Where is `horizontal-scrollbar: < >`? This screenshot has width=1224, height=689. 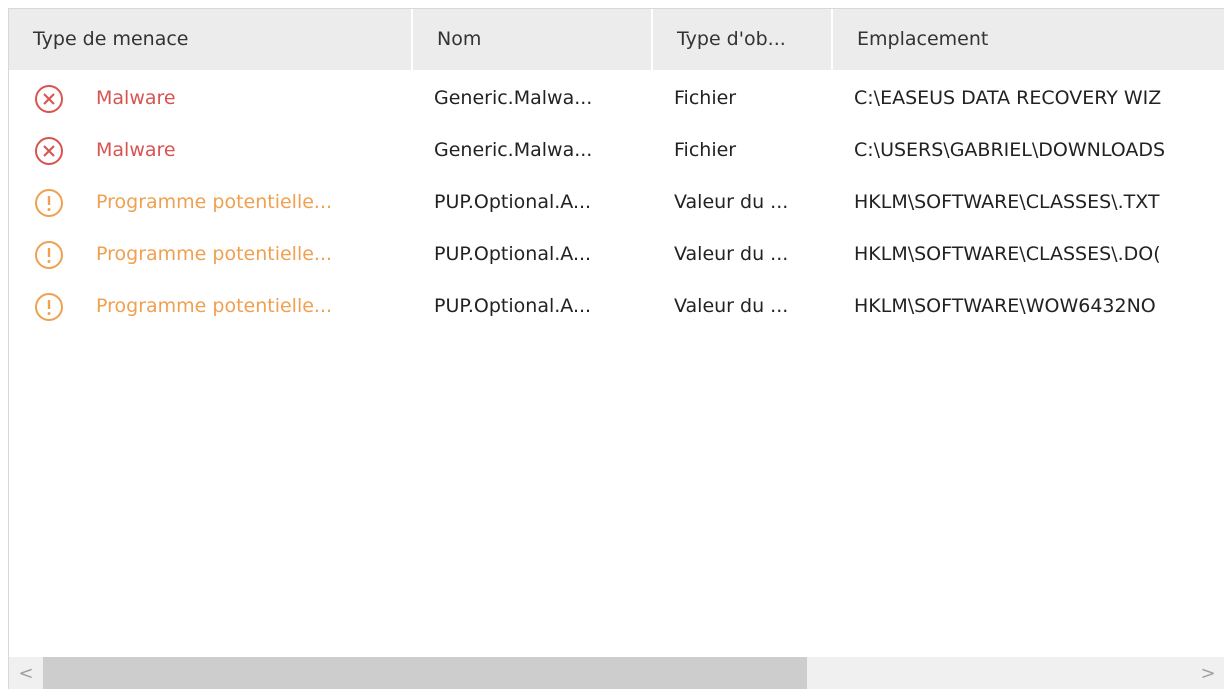 horizontal-scrollbar: < > is located at coordinates (616, 673).